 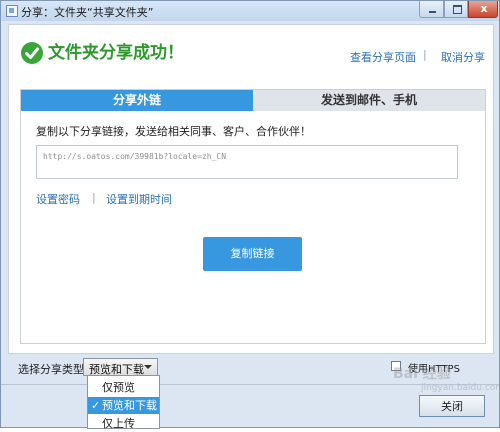 I want to click on maximize-icon, so click(x=457, y=9).